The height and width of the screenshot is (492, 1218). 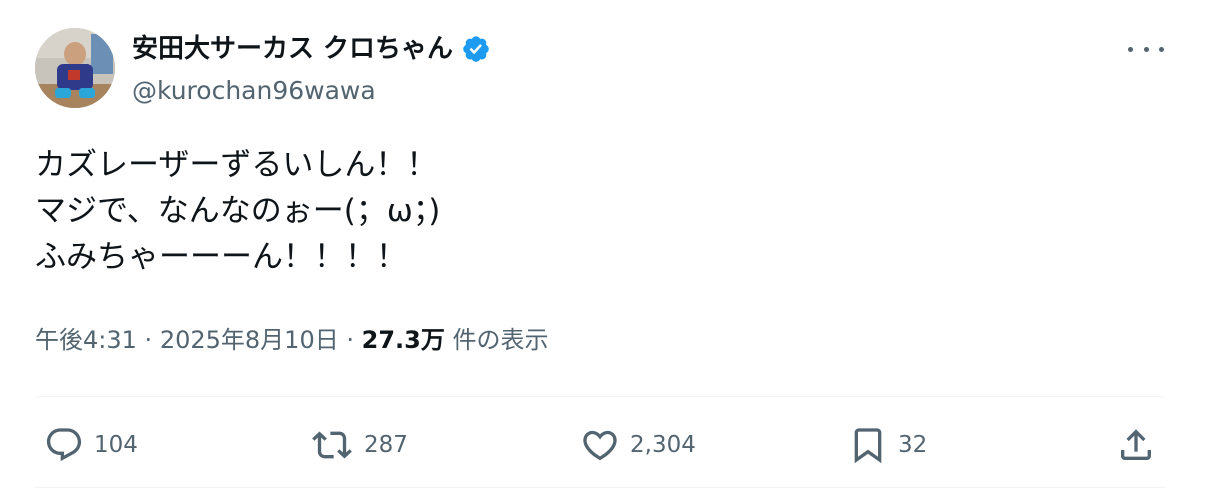 What do you see at coordinates (91, 445) in the screenshot?
I see `reply-button: 104` at bounding box center [91, 445].